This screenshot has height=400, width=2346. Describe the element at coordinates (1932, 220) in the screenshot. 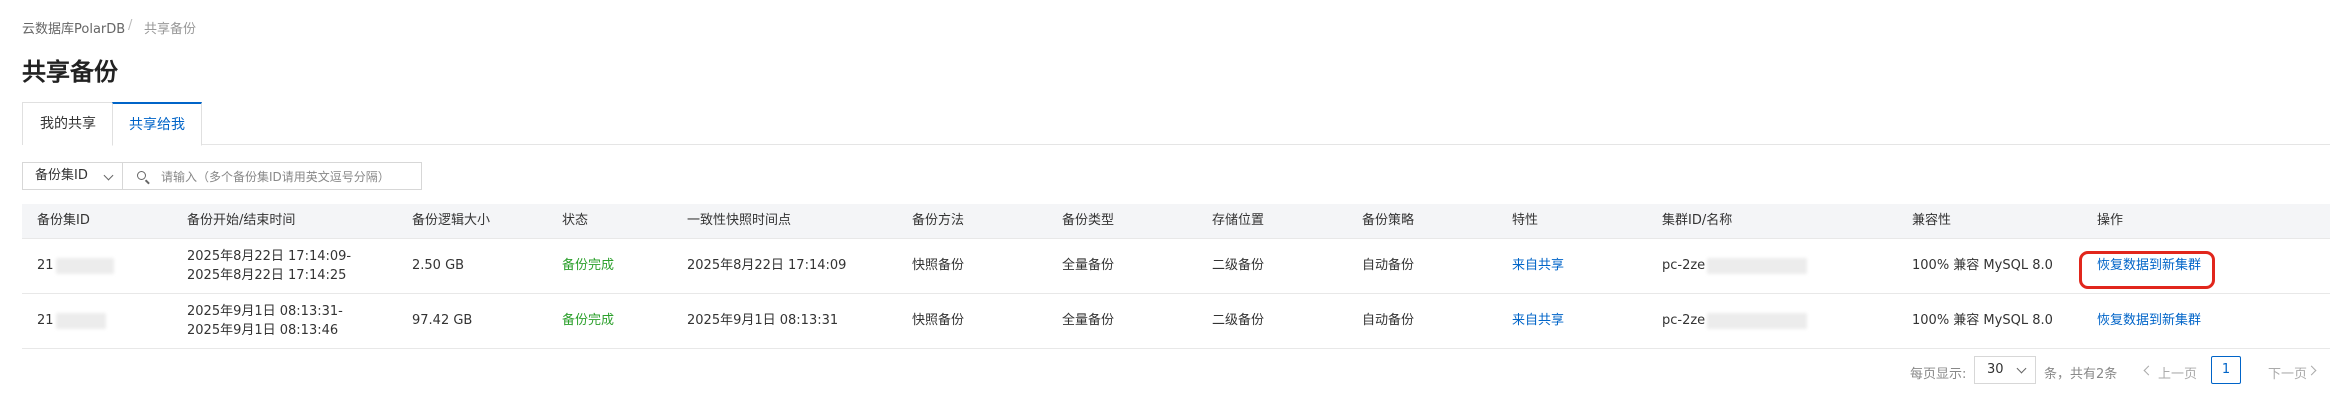

I see `column-header-compat: 兼容性` at that location.